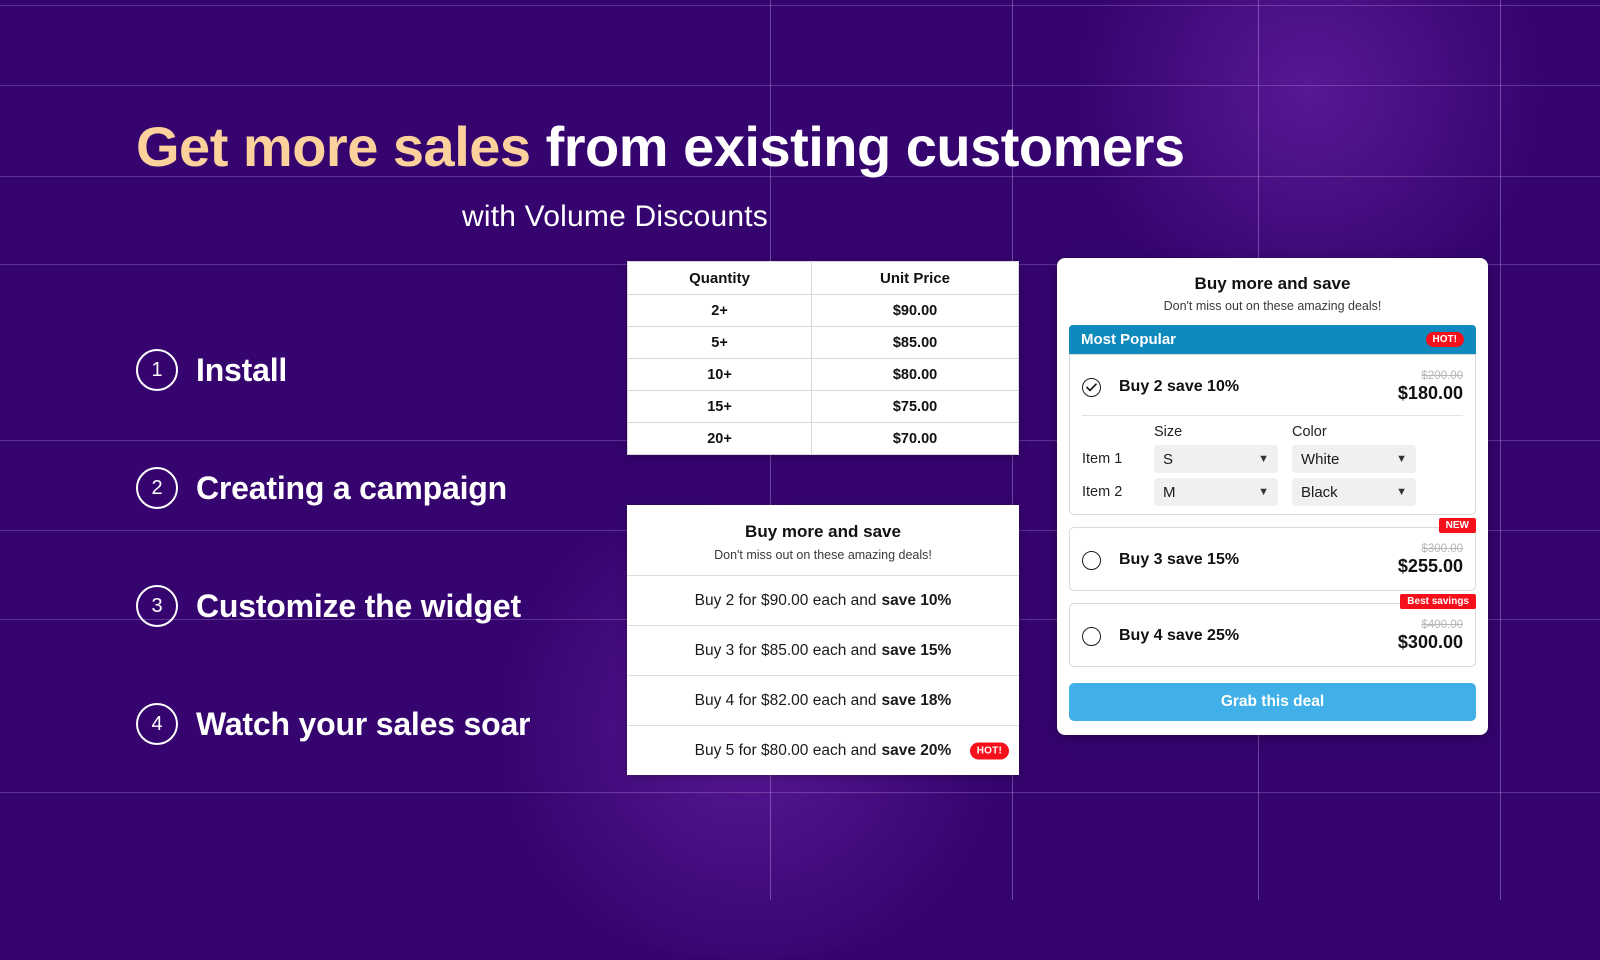 This screenshot has height=960, width=1600. Describe the element at coordinates (719, 438) in the screenshot. I see `cell-quantity: 20+` at that location.